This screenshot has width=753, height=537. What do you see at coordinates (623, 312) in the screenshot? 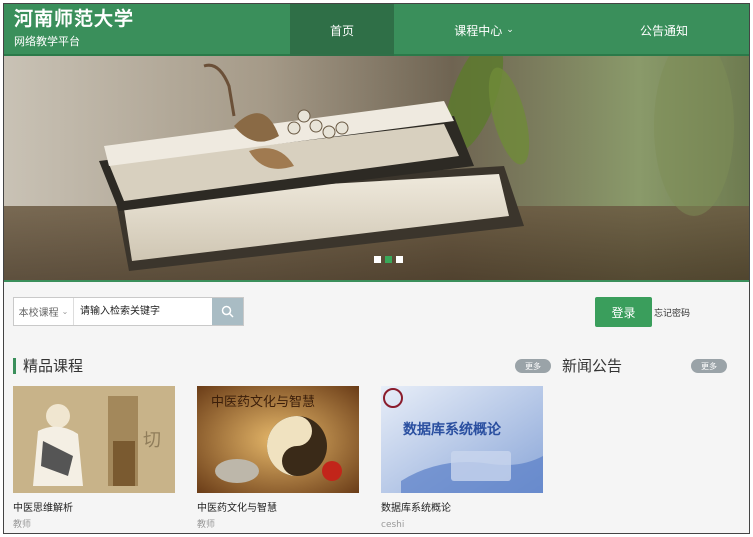
I see `login-button: 登录` at bounding box center [623, 312].